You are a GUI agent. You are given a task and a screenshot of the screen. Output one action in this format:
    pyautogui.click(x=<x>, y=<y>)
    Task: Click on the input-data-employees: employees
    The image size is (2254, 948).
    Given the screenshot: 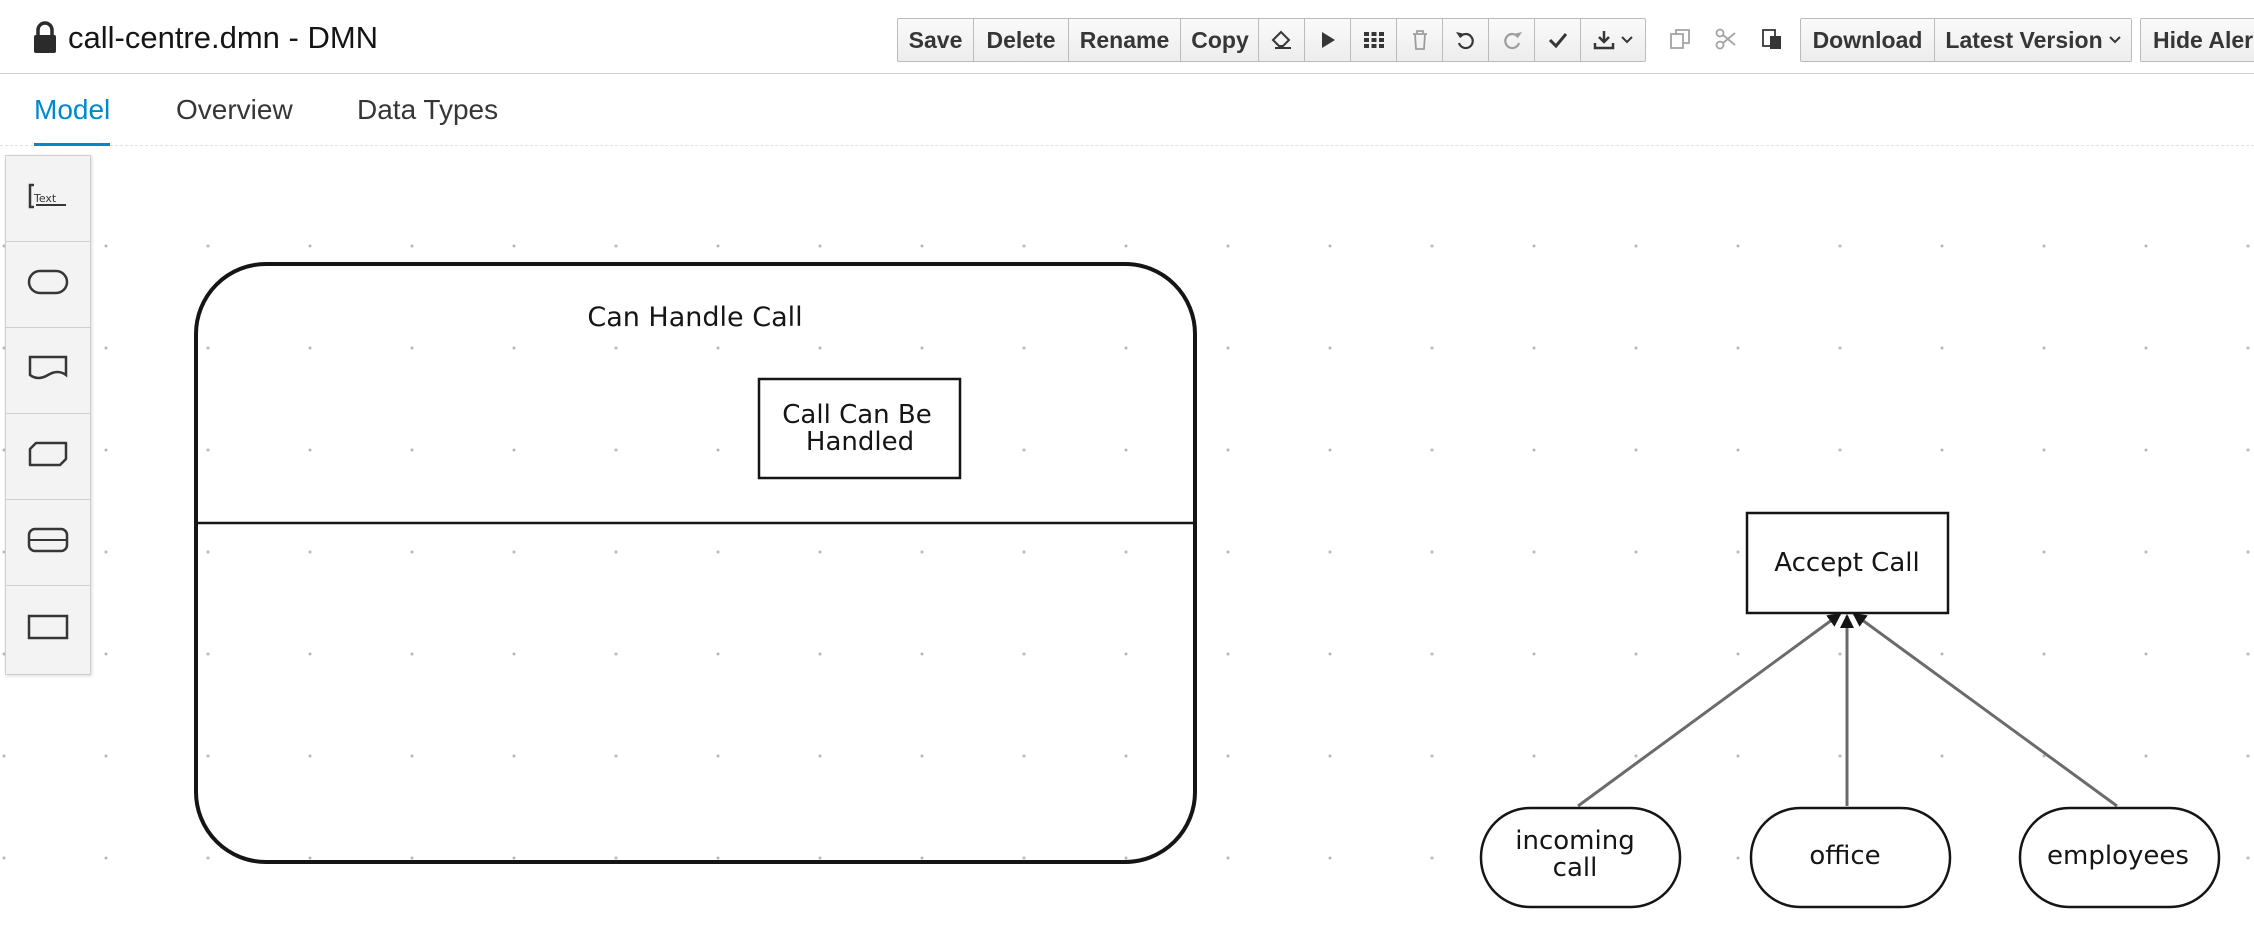 What is the action you would take?
    pyautogui.click(x=2119, y=857)
    